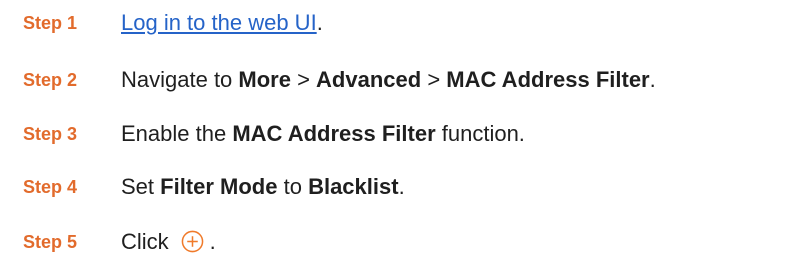 Image resolution: width=803 pixels, height=273 pixels. Describe the element at coordinates (192, 241) in the screenshot. I see `plus-circle-icon` at that location.